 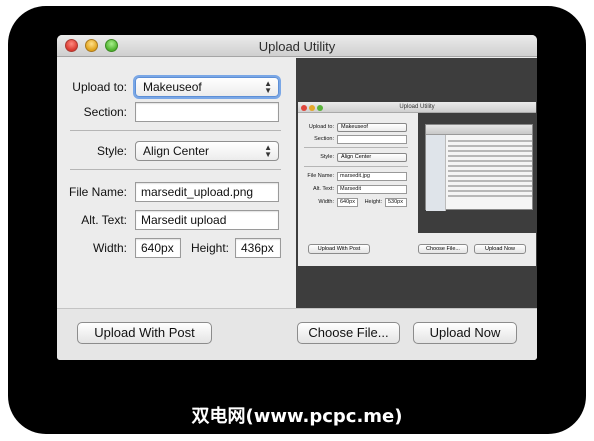 What do you see at coordinates (105, 112) in the screenshot?
I see `section-label: Section:` at bounding box center [105, 112].